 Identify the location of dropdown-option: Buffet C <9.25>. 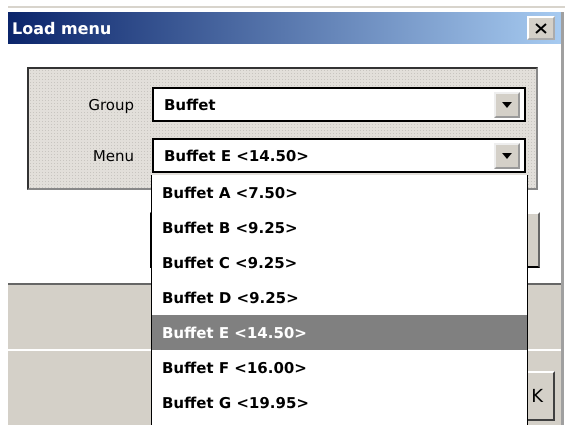
(339, 262).